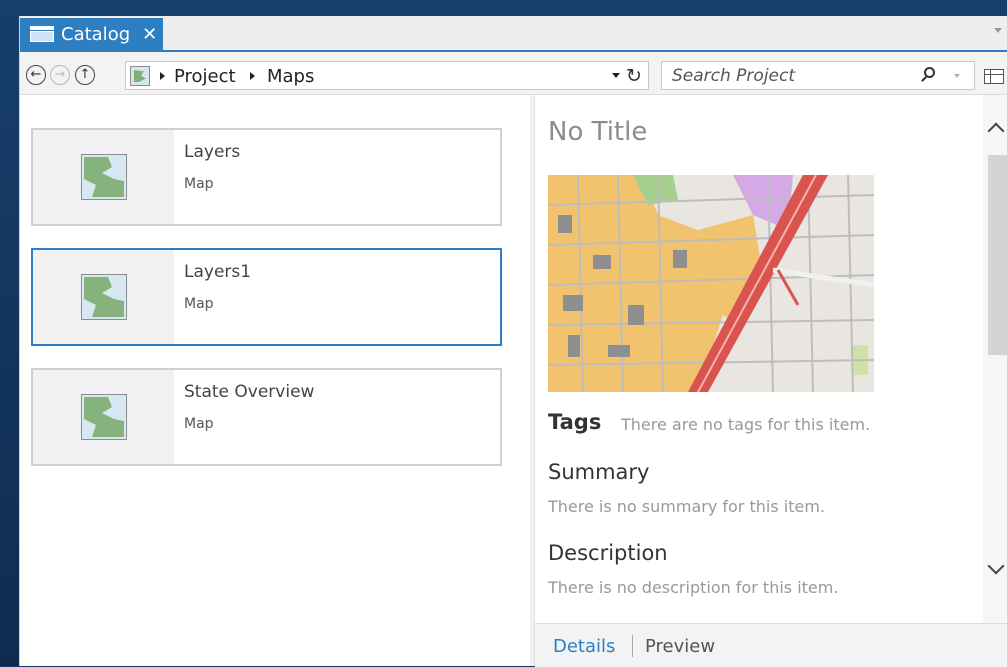 The height and width of the screenshot is (667, 1007). I want to click on search-options-arrow-icon, so click(957, 76).